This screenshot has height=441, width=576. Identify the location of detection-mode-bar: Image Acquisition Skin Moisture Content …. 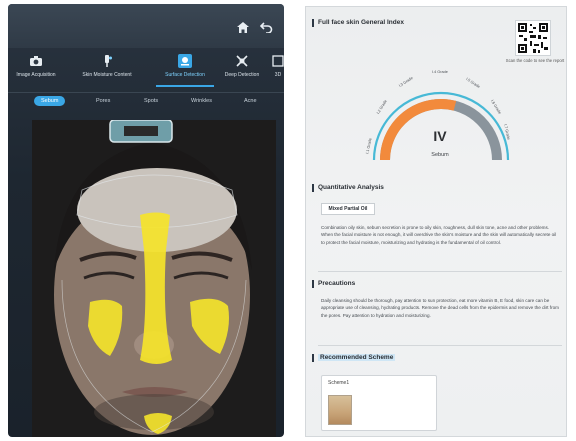
(146, 69).